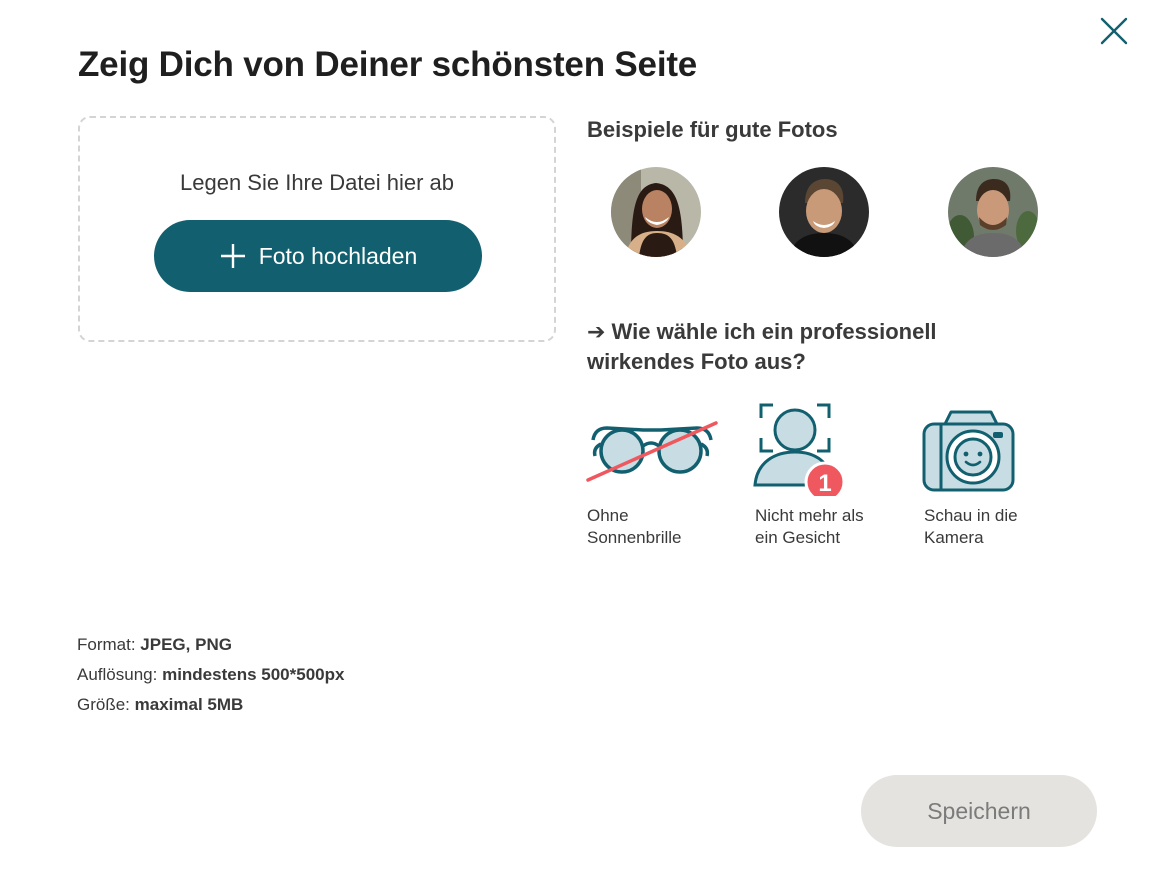 The image size is (1150, 880). I want to click on resolution-label: Auflösung:, so click(117, 674).